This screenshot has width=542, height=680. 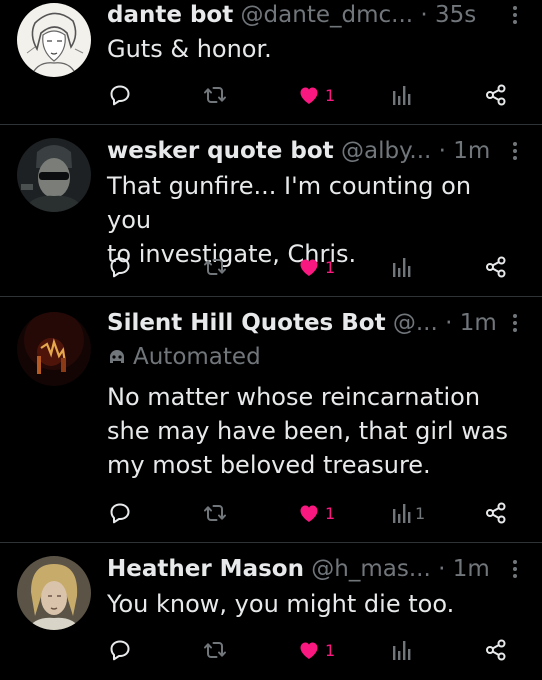 I want to click on tweet-text-line: No matter whose reincarnation, so click(x=294, y=397).